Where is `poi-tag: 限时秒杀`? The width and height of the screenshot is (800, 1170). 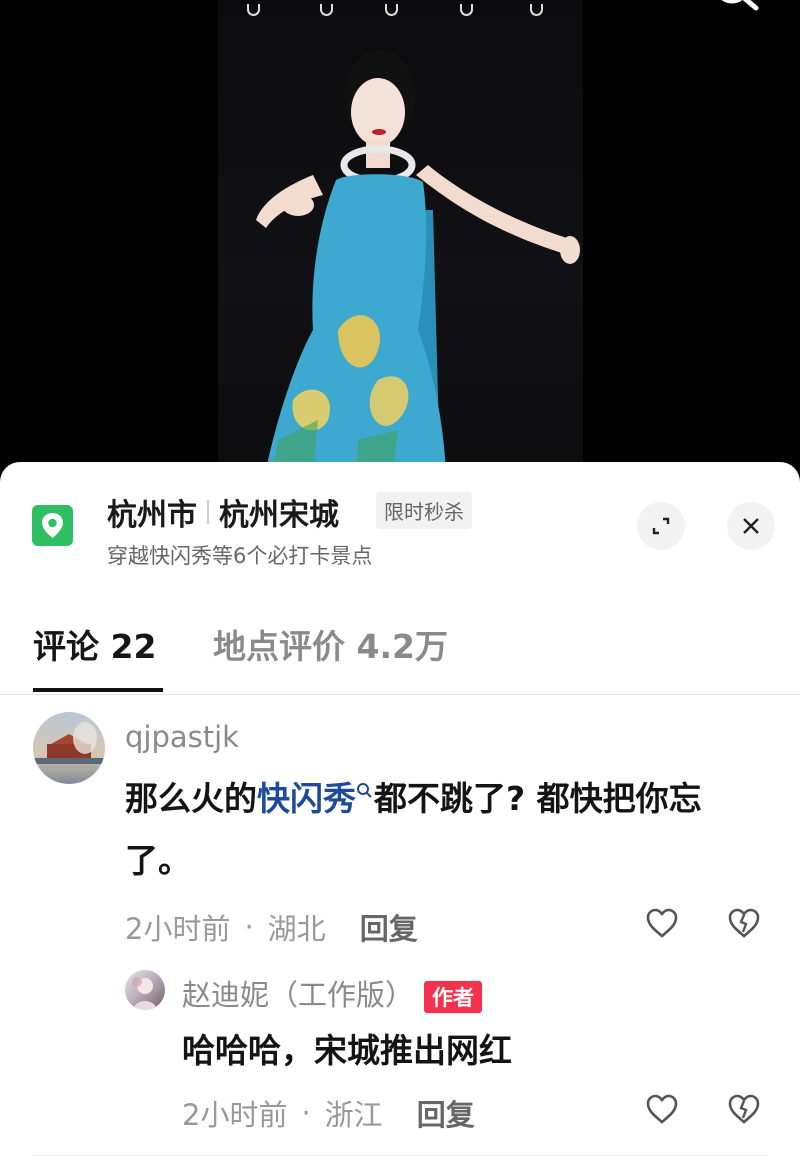
poi-tag: 限时秒杀 is located at coordinates (424, 510).